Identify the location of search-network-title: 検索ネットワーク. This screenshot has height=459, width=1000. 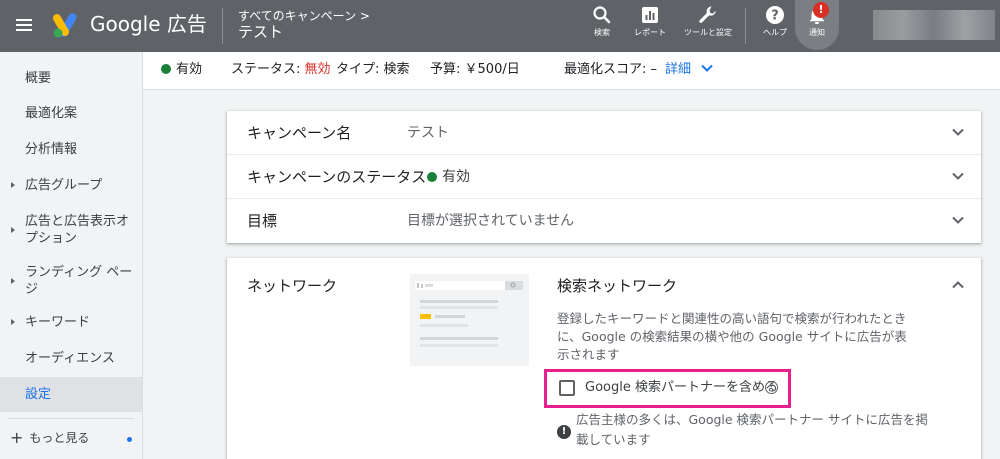
(617, 286).